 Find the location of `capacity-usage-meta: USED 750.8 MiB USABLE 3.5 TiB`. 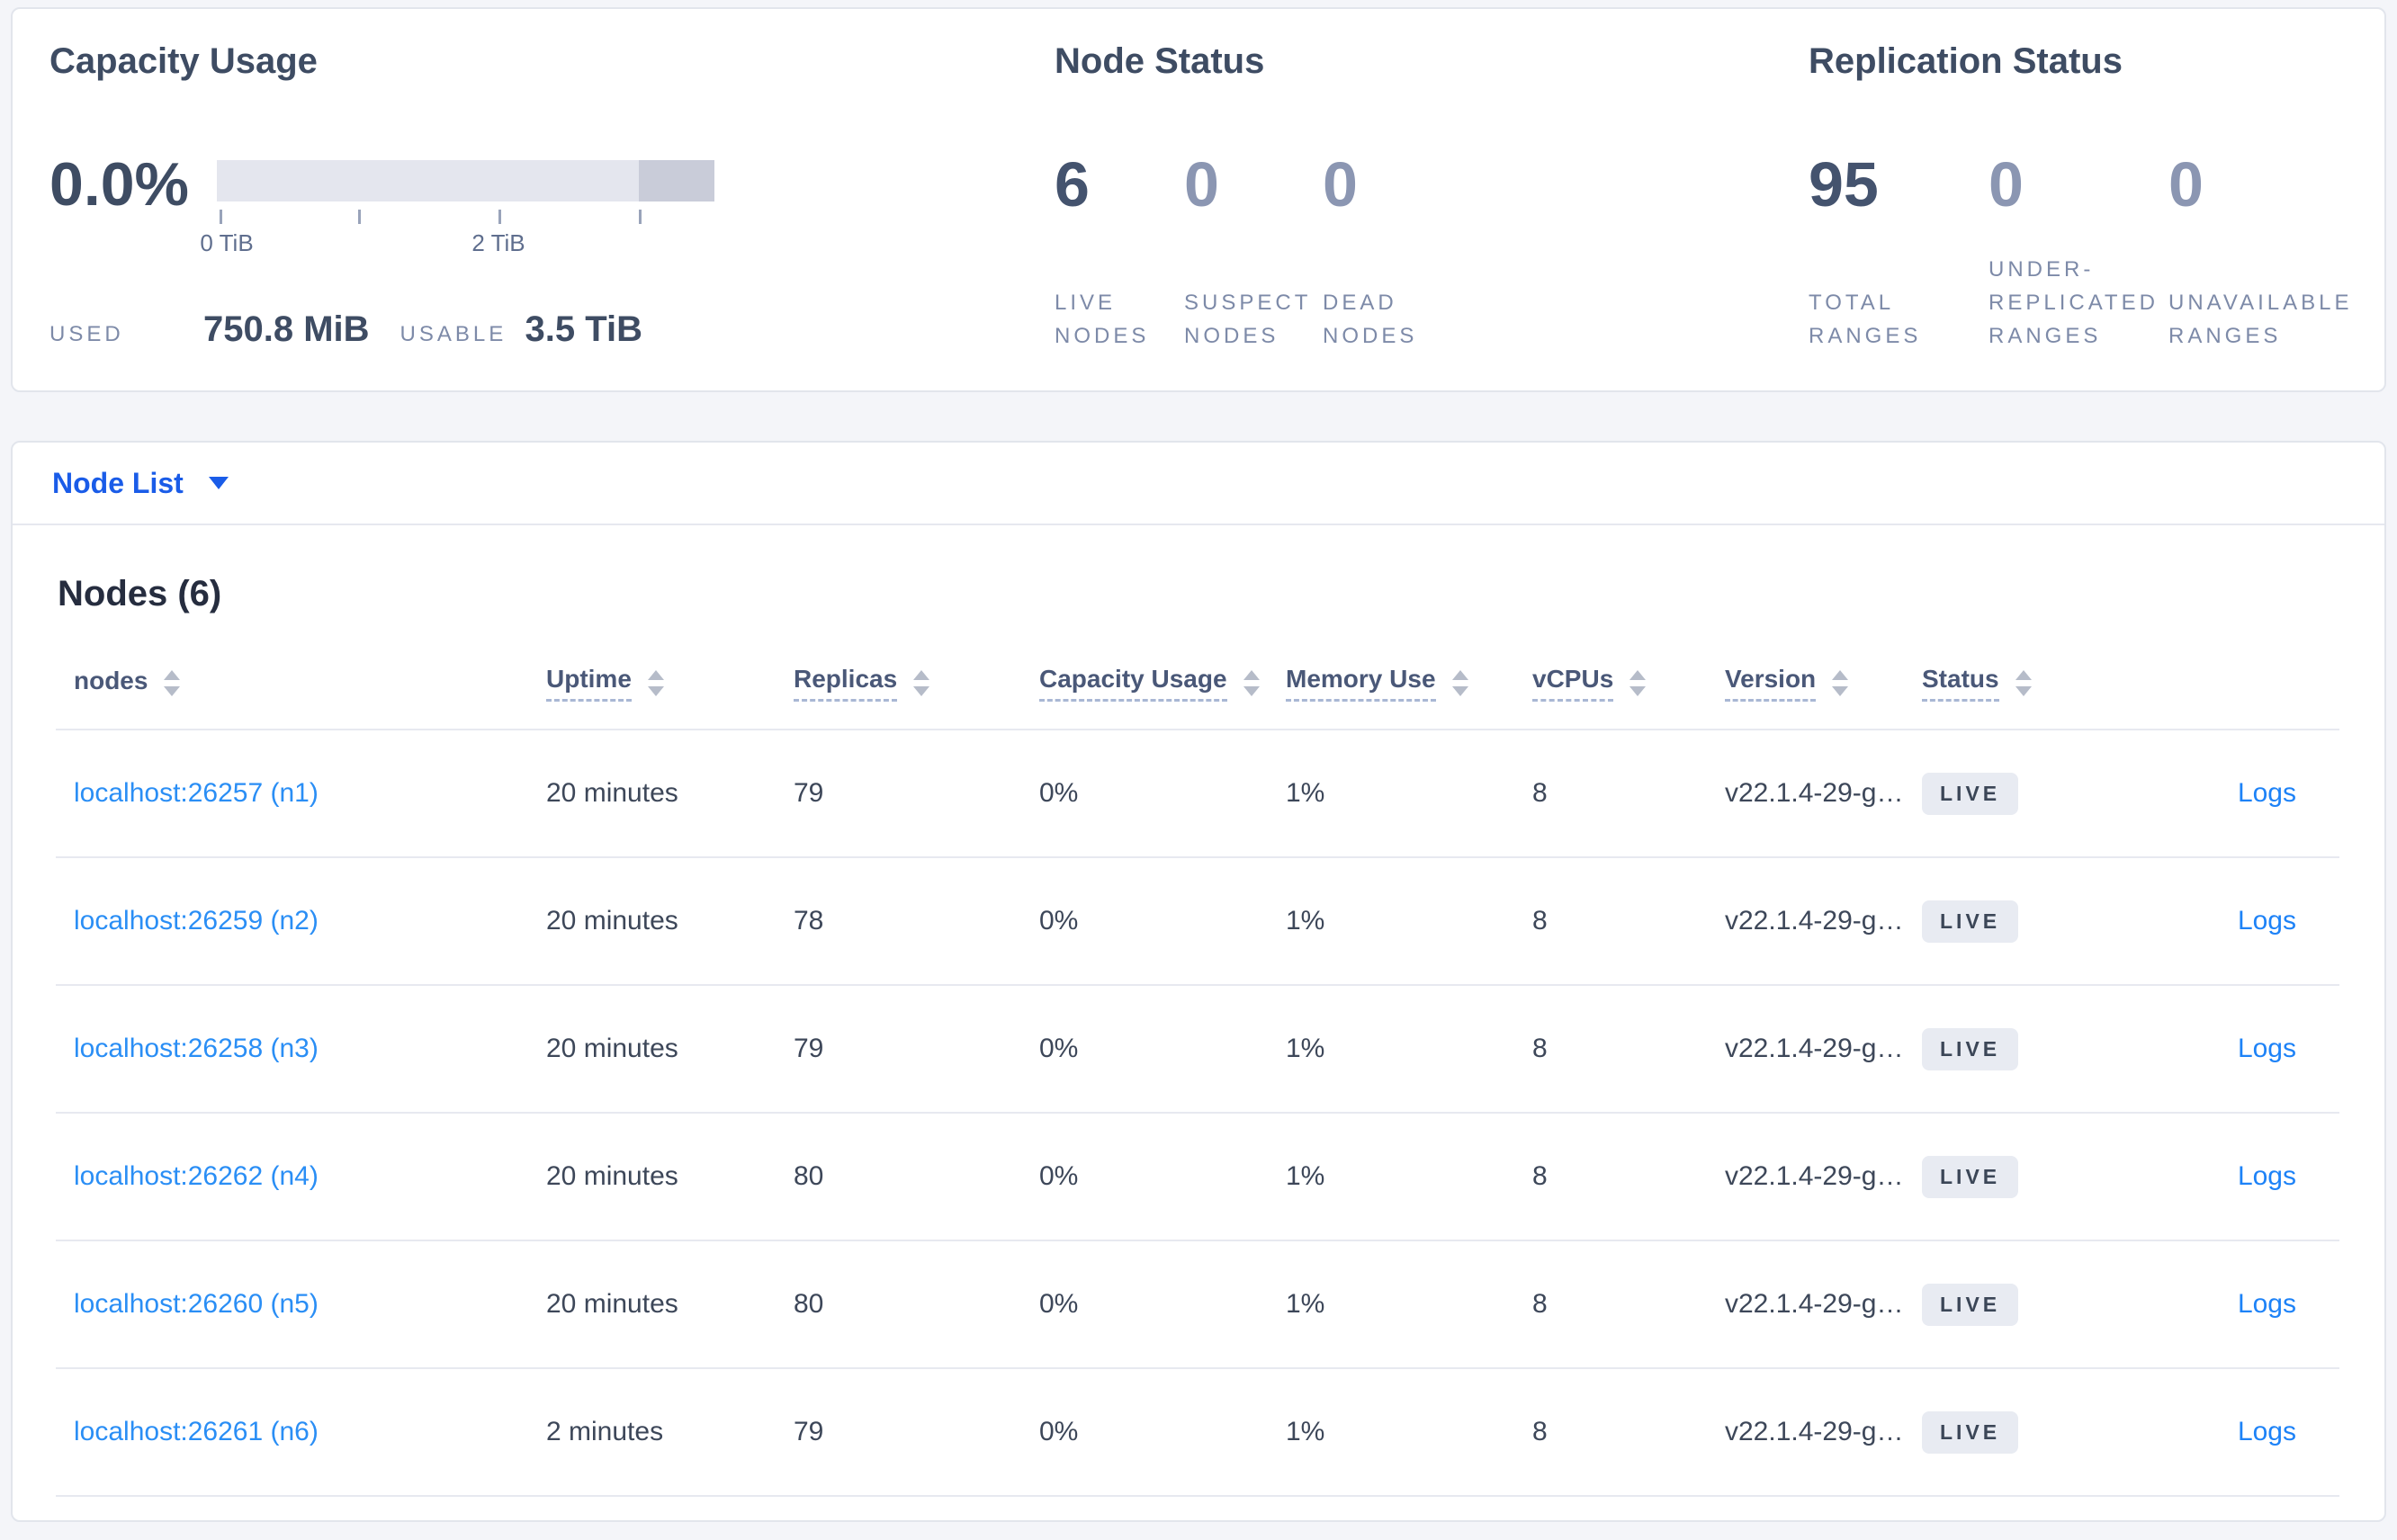

capacity-usage-meta: USED 750.8 MiB USABLE 3.5 TiB is located at coordinates (345, 329).